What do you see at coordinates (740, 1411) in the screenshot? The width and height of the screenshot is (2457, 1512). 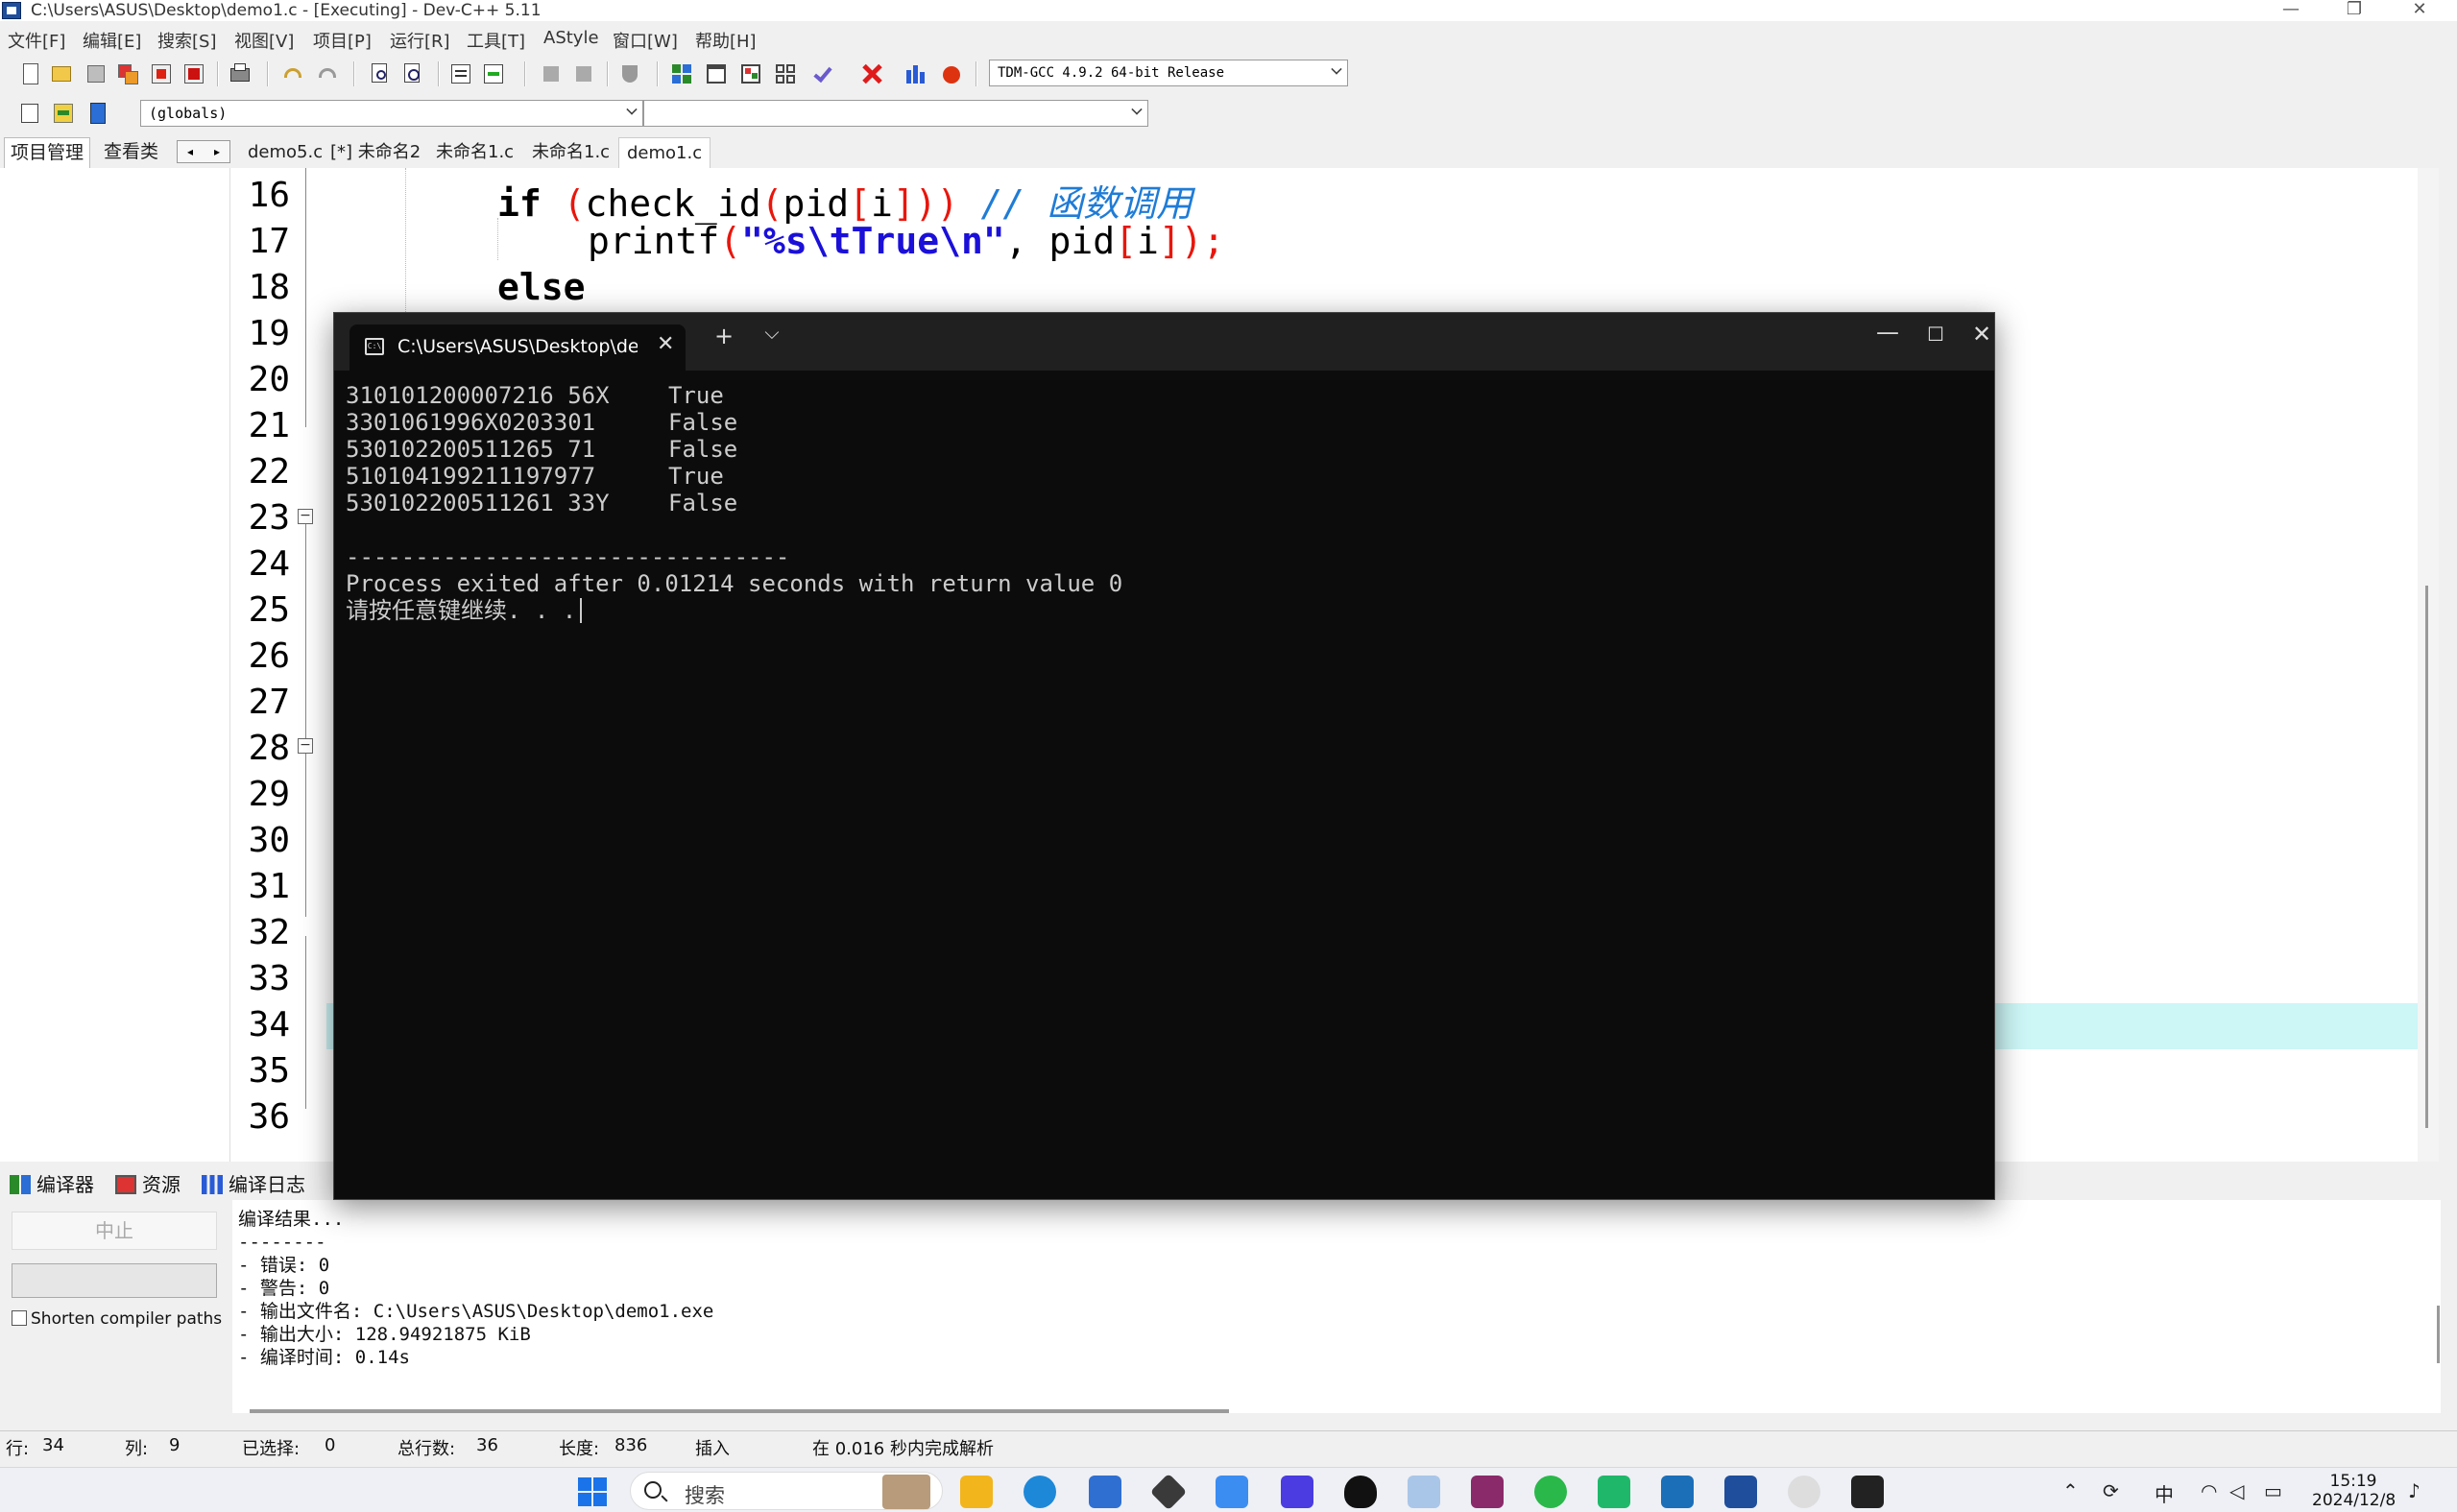 I see `log-horizontal-scrollbar` at bounding box center [740, 1411].